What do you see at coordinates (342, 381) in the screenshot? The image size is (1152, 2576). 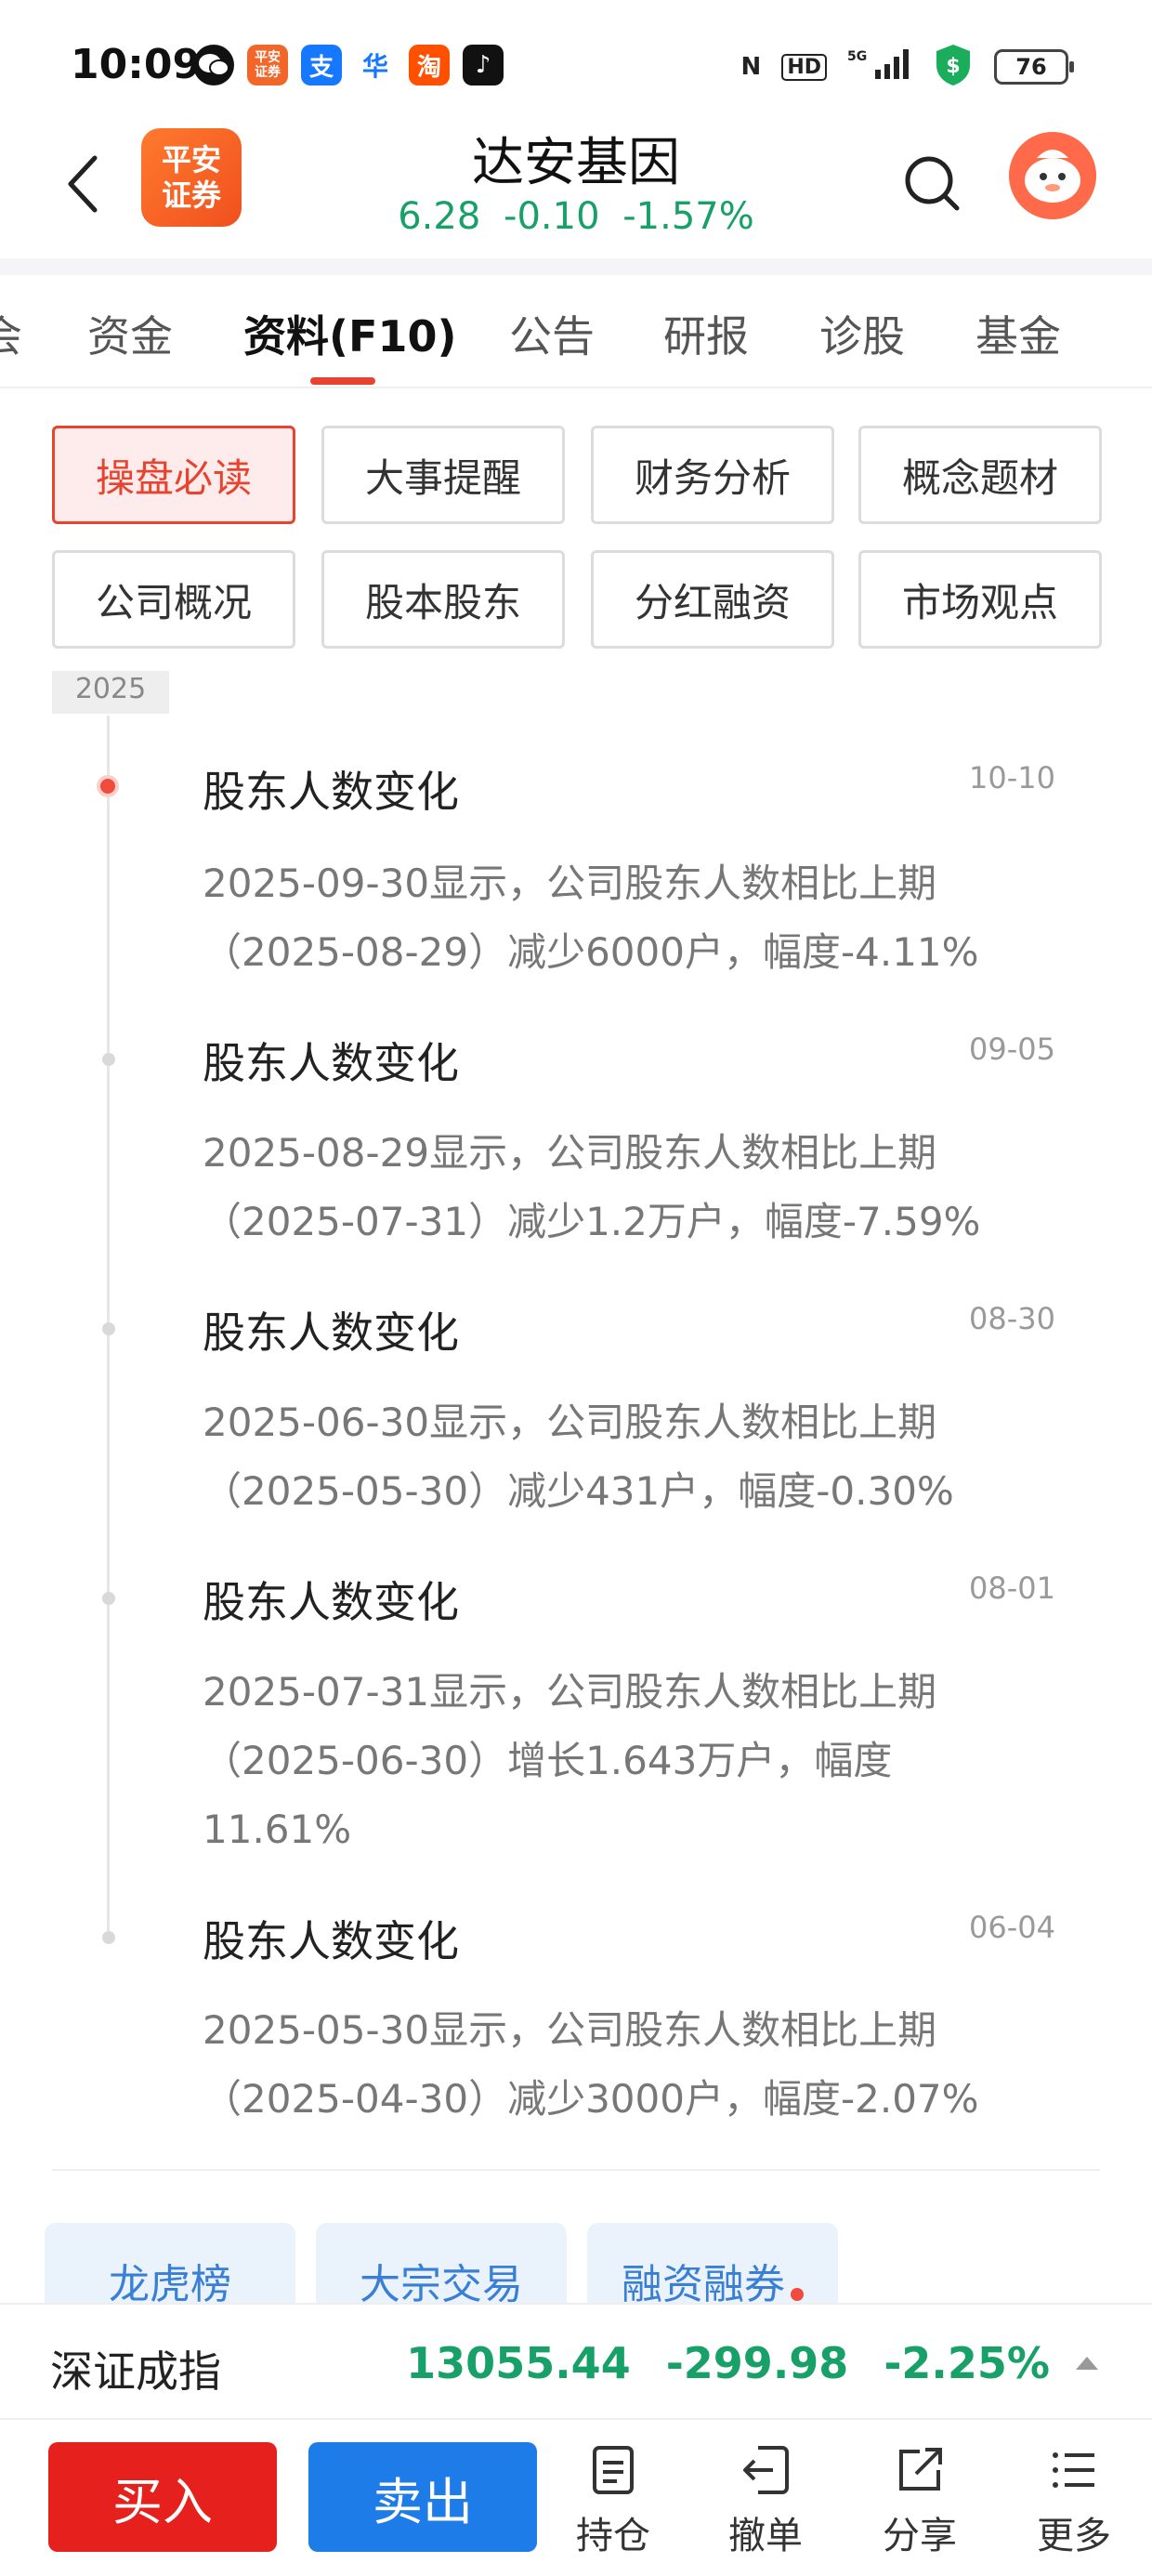 I see `active-tab-indicator` at bounding box center [342, 381].